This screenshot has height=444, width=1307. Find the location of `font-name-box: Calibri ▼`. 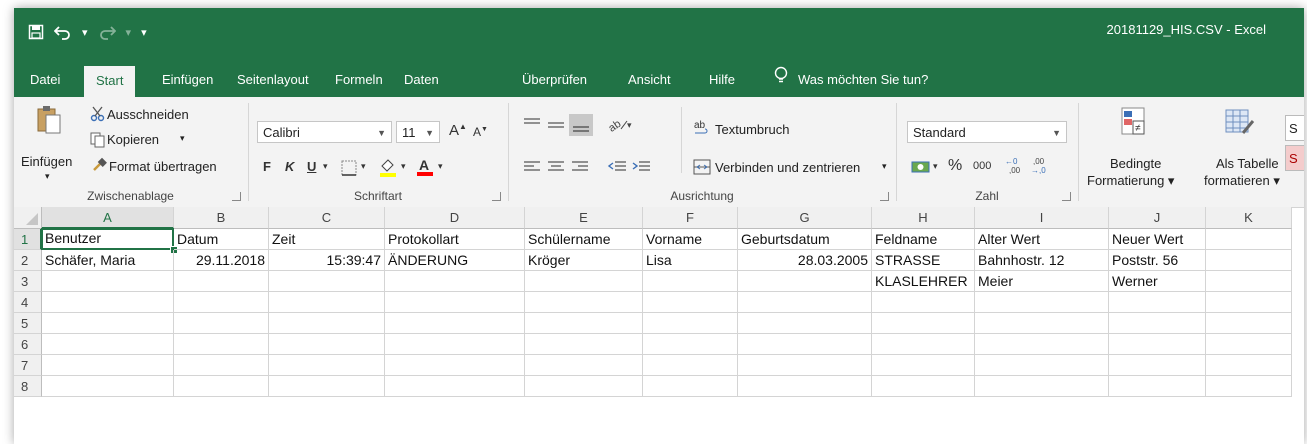

font-name-box: Calibri ▼ is located at coordinates (324, 132).